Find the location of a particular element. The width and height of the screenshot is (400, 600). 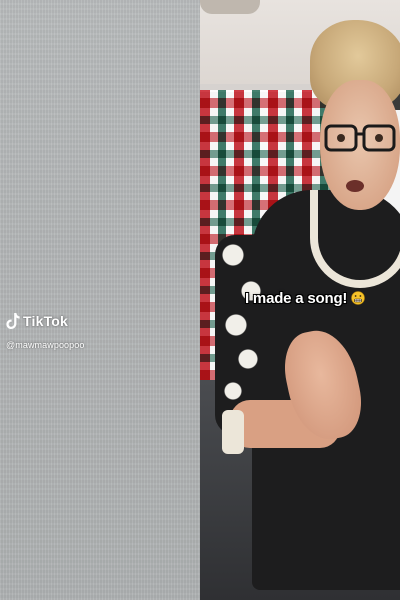

creator-handle: @mawmawpoopoo is located at coordinates (45, 345).